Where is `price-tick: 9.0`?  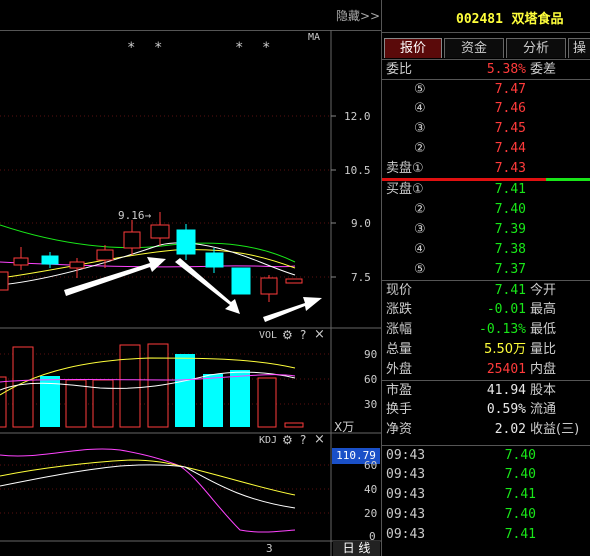 price-tick: 9.0 is located at coordinates (361, 223).